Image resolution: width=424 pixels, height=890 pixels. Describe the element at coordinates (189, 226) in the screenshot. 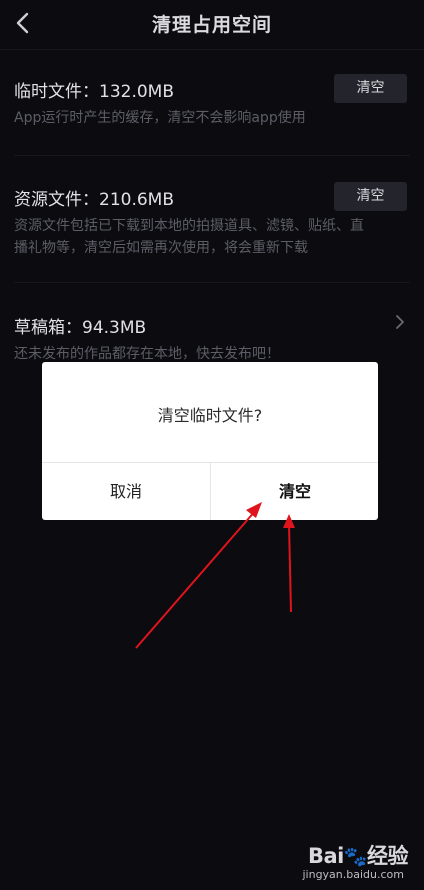

I see `resource-files-desc-line1: 资源文件包括已下载到本地的拍摄道具、滤镜、贴纸、直` at that location.